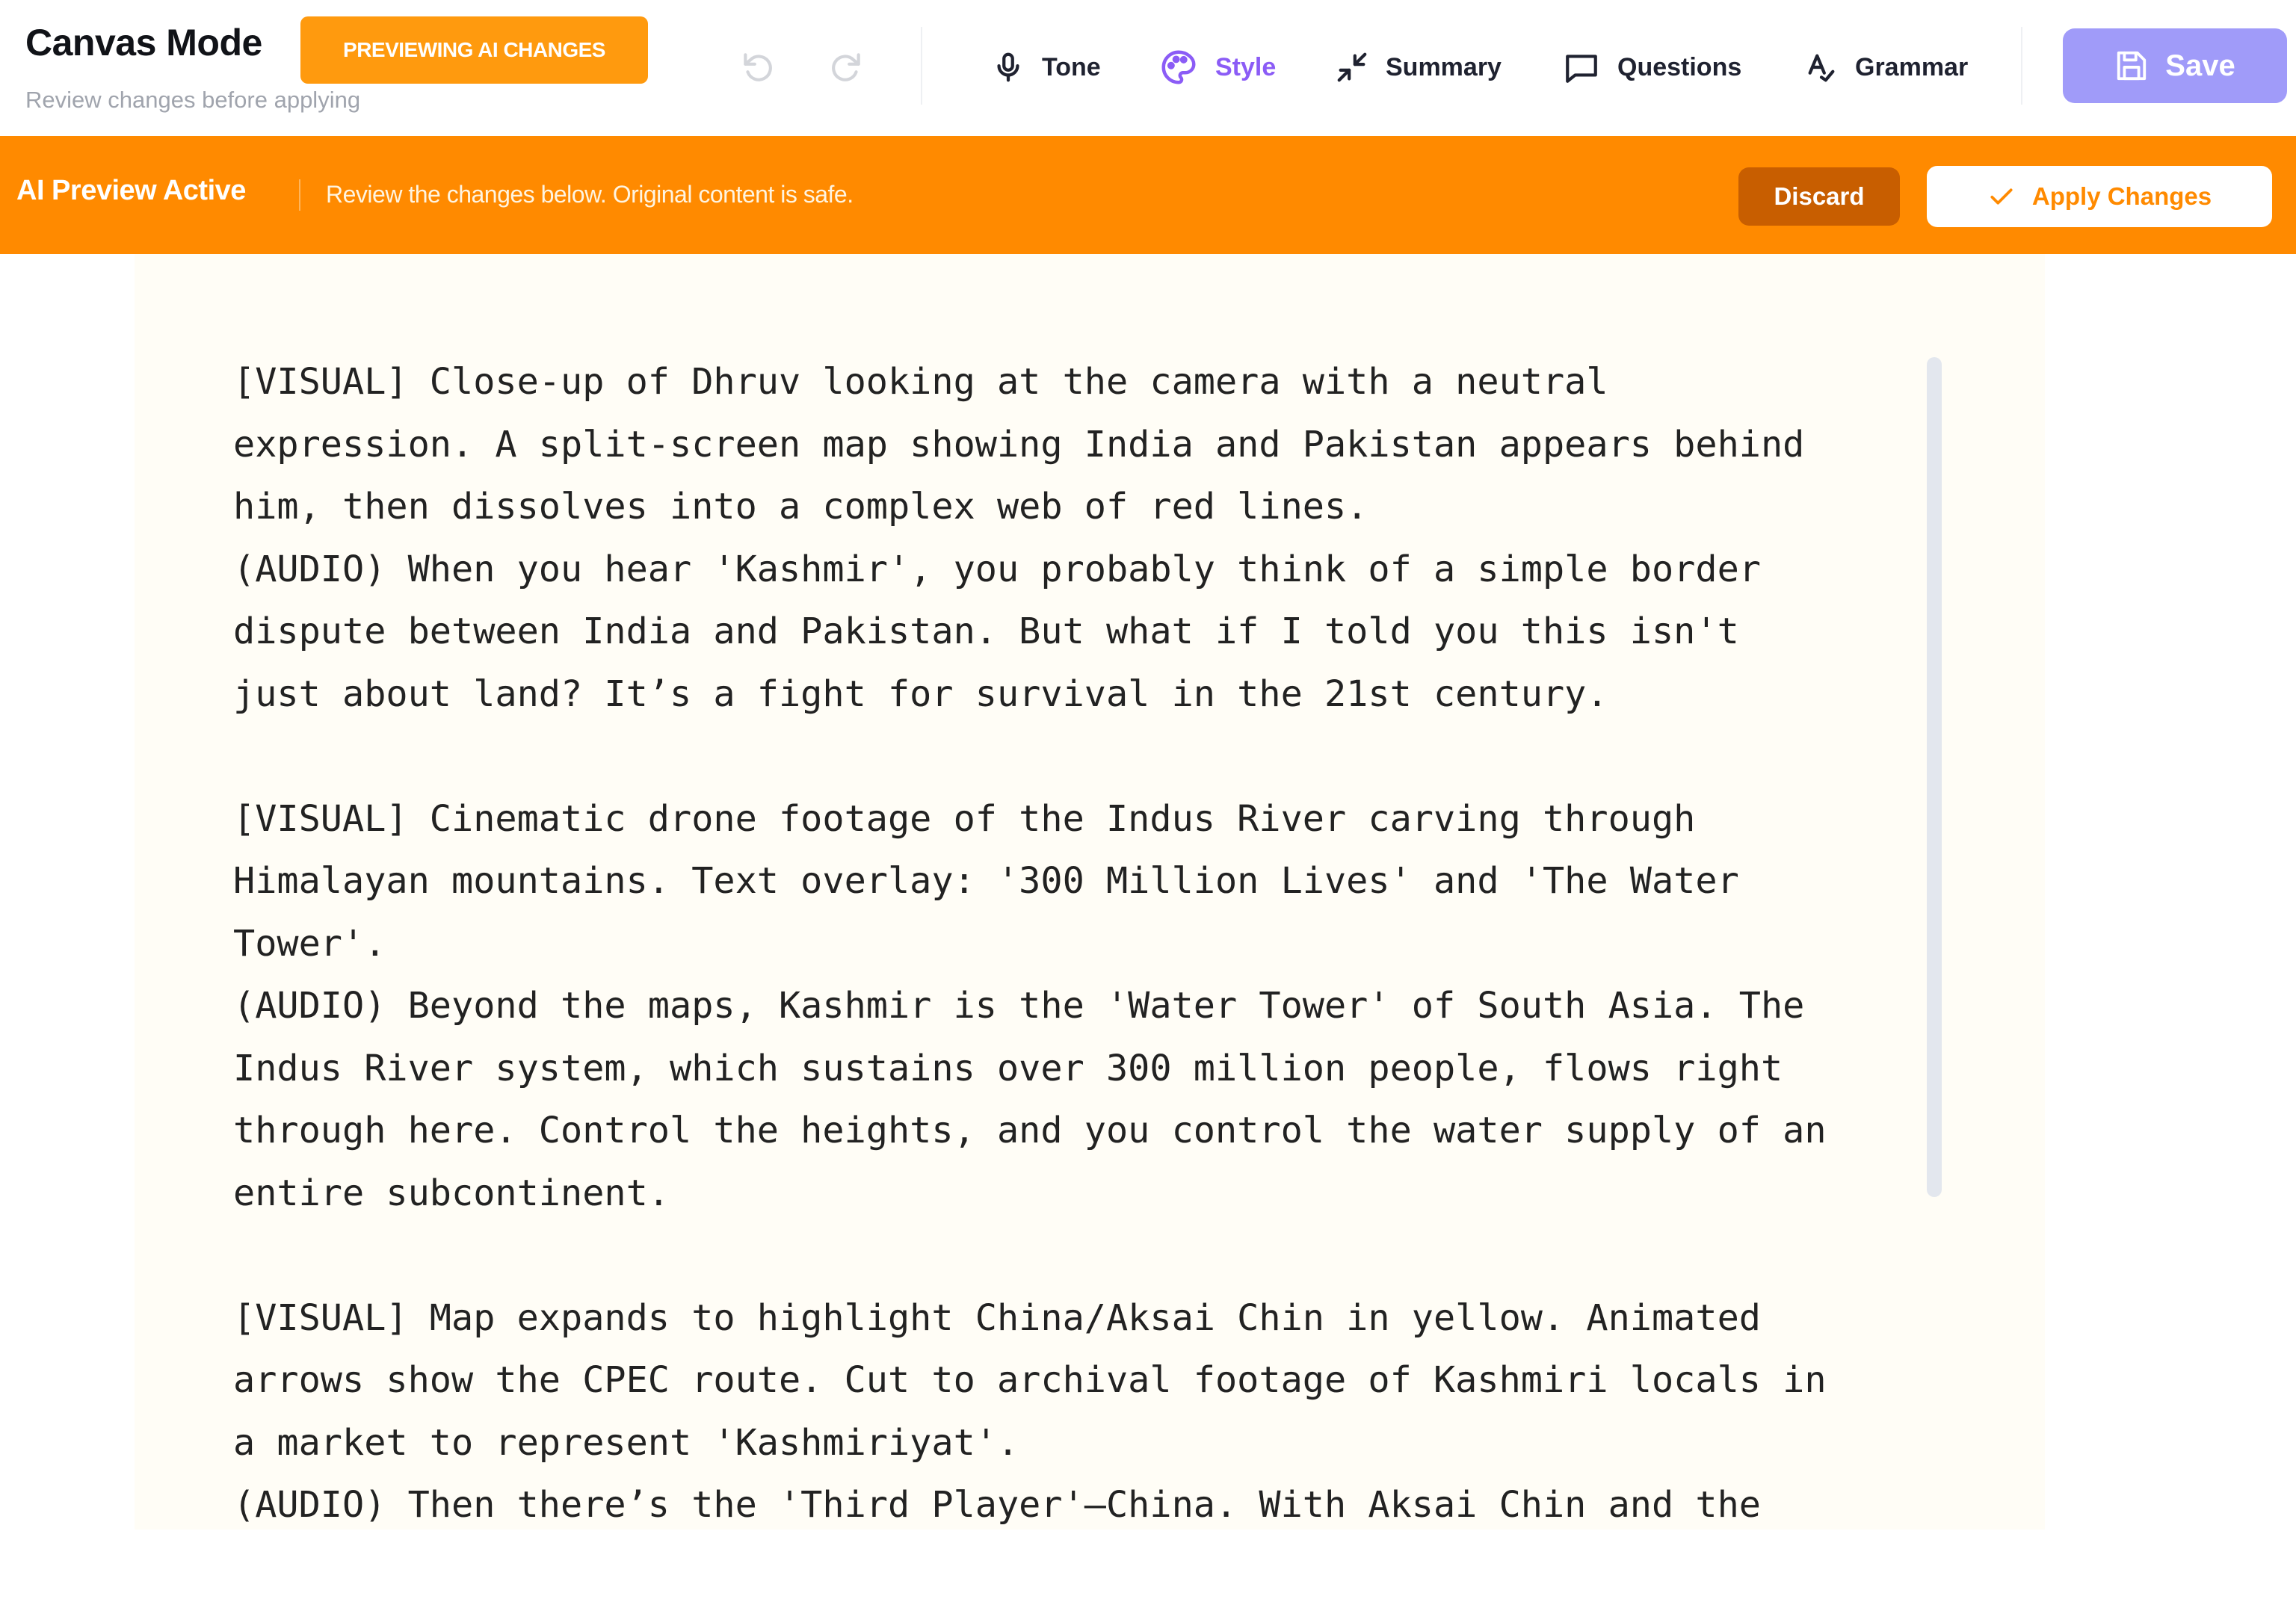 The height and width of the screenshot is (1599, 2296). I want to click on editor-scrollbar, so click(1935, 777).